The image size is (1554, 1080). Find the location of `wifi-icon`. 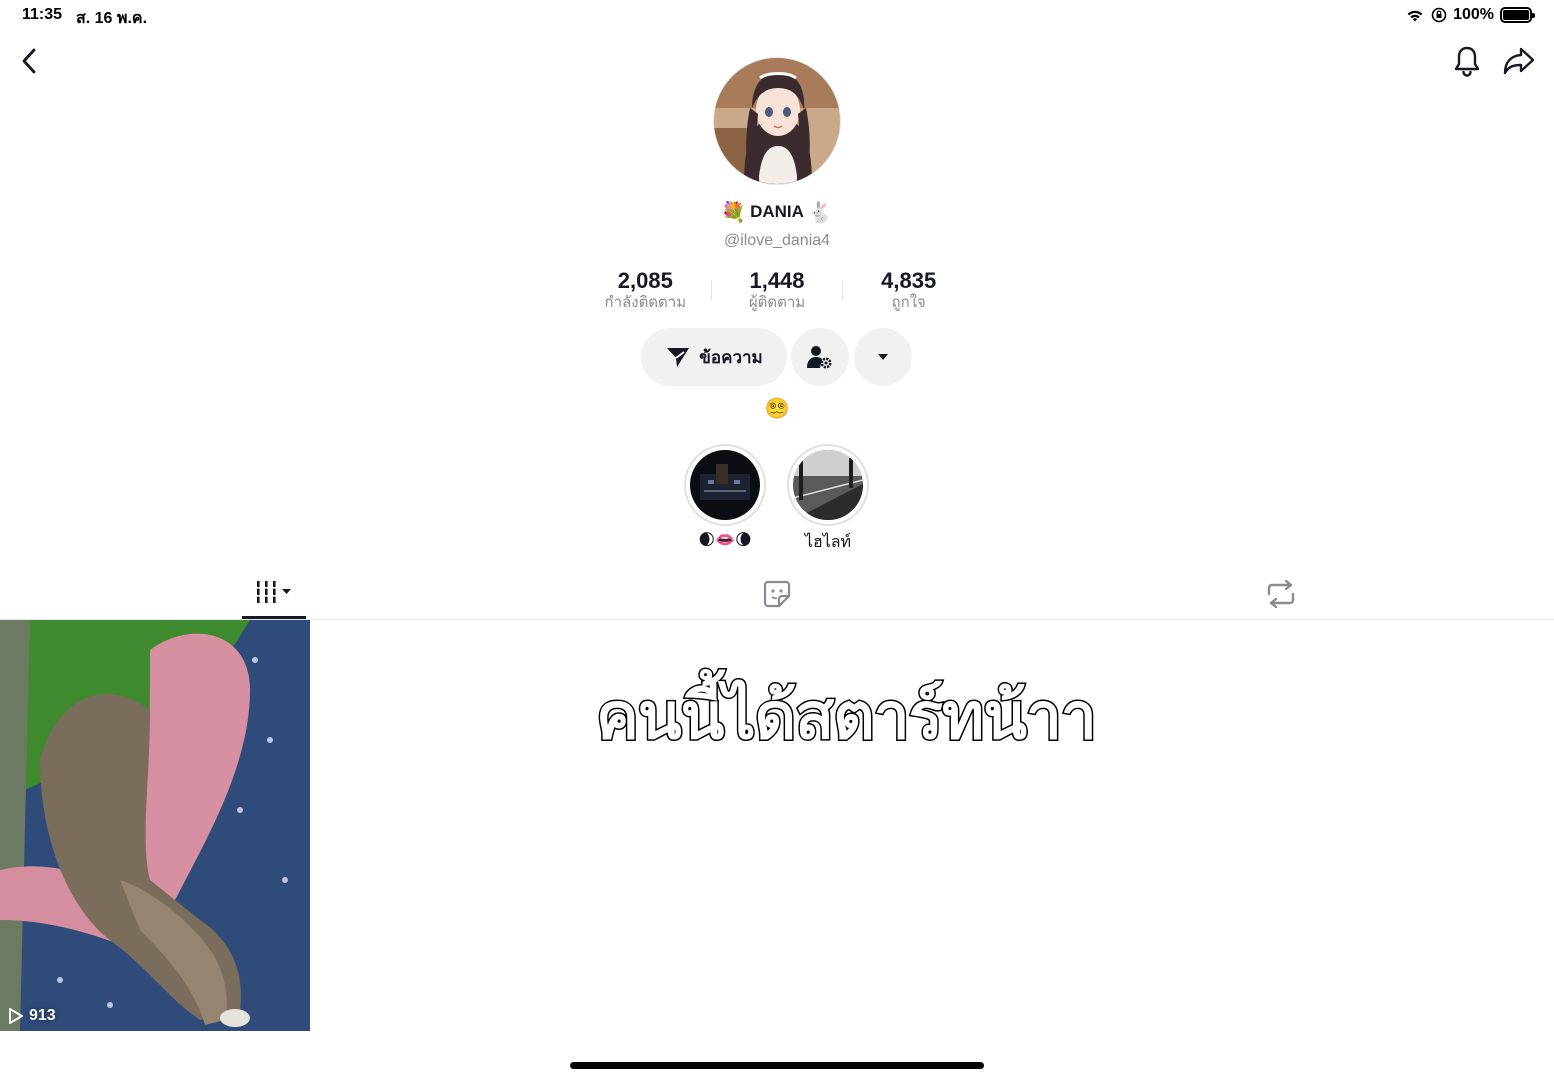

wifi-icon is located at coordinates (1415, 15).